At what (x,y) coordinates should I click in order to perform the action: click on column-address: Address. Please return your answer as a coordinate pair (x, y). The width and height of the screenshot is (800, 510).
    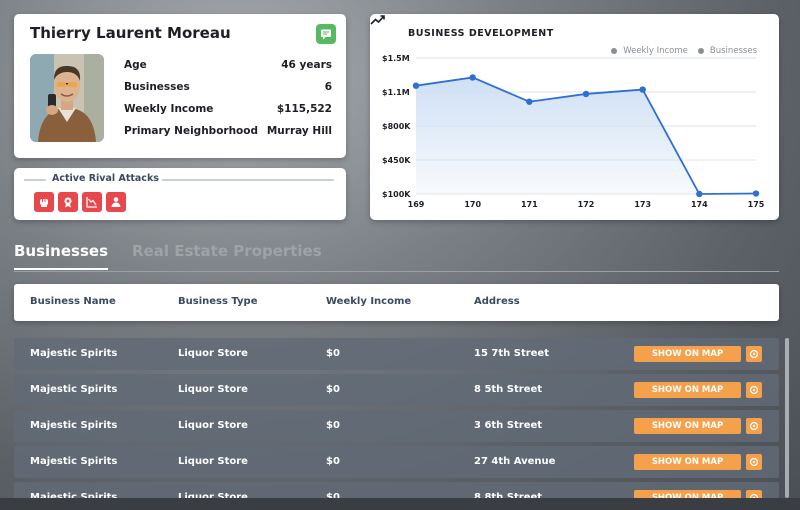
    Looking at the image, I should click on (497, 301).